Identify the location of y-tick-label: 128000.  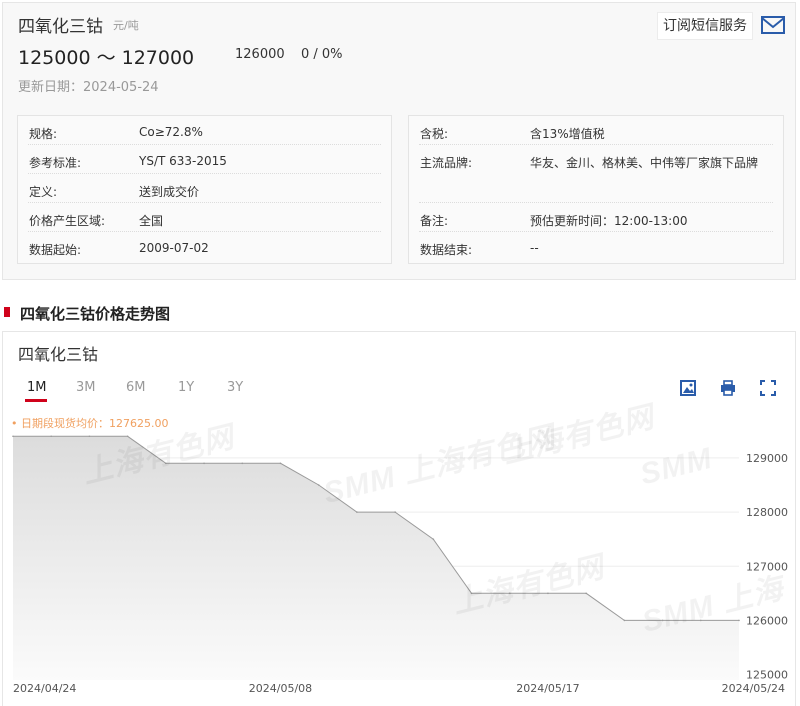
(767, 512).